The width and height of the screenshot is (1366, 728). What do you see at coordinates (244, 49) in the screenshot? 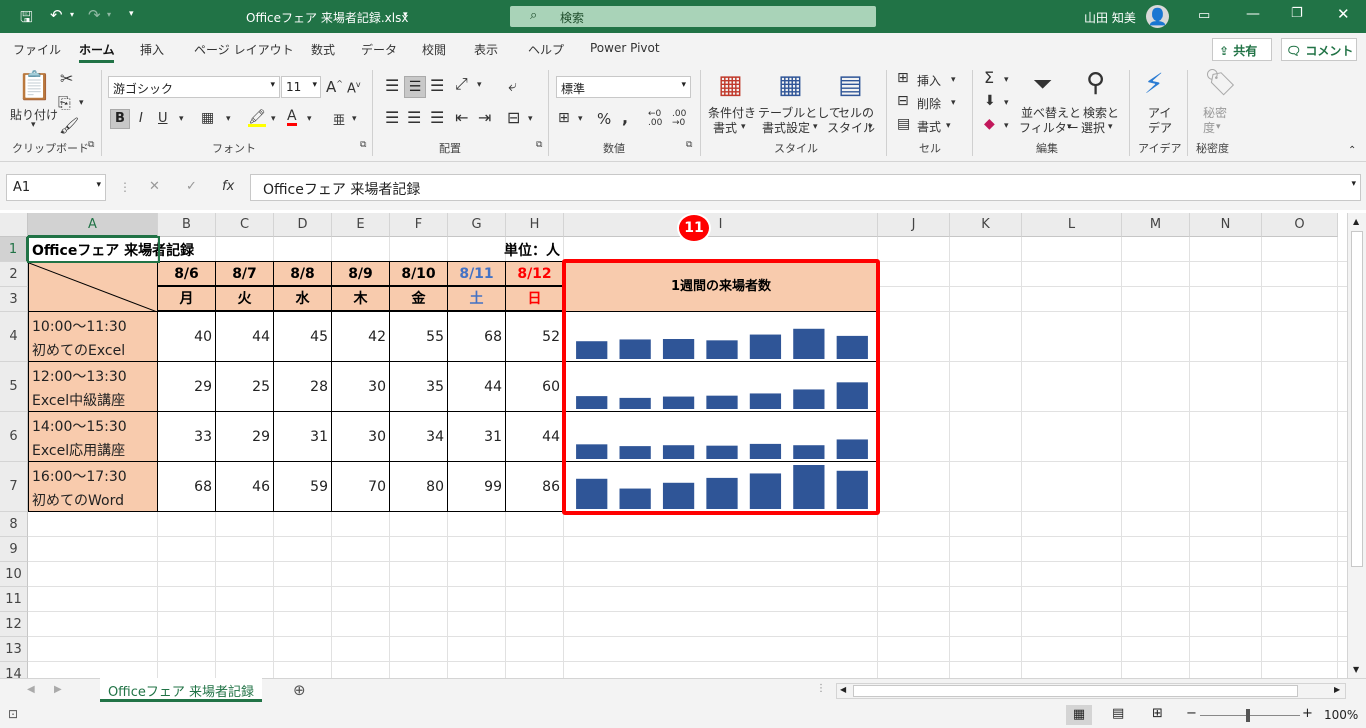
I see `tab-page-layout: ページ レイアウト` at bounding box center [244, 49].